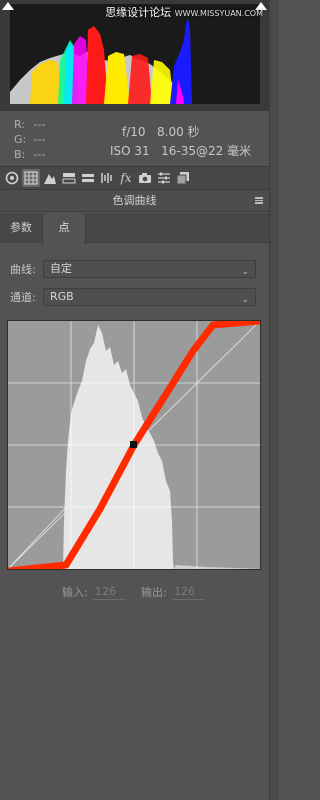 The height and width of the screenshot is (800, 320). I want to click on g-value: ---, so click(39, 139).